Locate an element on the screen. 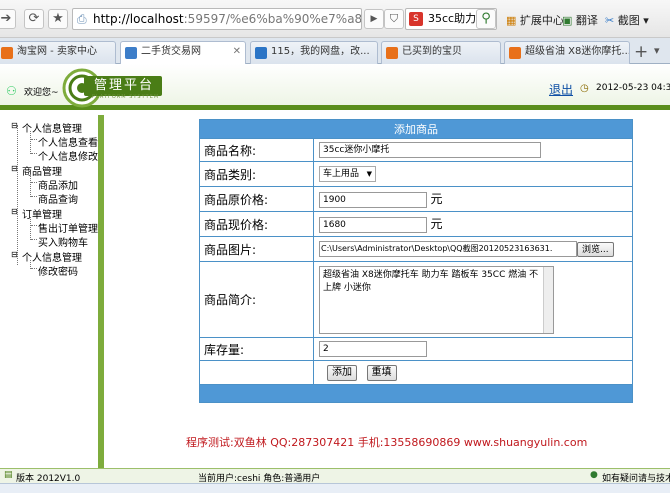 This screenshot has height=493, width=670. name-input: 35cc迷你小摩托 is located at coordinates (430, 150).